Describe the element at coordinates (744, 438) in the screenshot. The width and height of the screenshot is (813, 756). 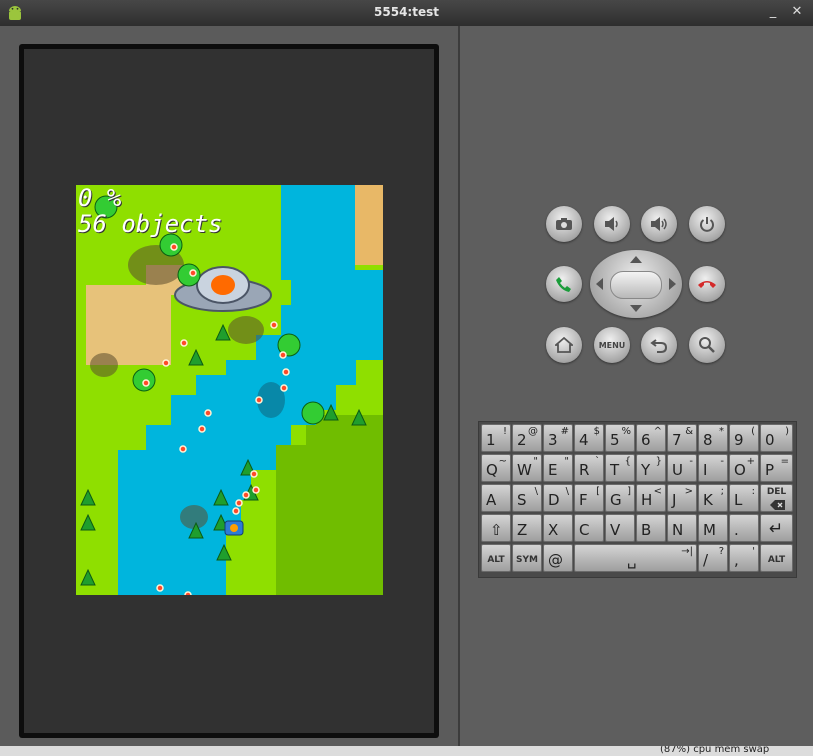
I see `key-9: 9(` at that location.